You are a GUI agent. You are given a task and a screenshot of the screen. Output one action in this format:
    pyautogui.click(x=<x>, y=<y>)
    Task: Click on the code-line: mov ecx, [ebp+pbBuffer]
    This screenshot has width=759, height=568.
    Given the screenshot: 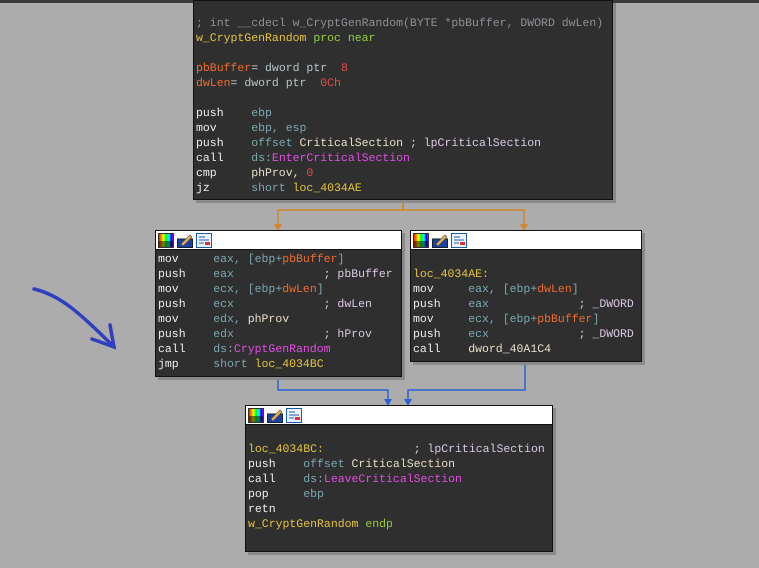 What is the action you would take?
    pyautogui.click(x=506, y=319)
    